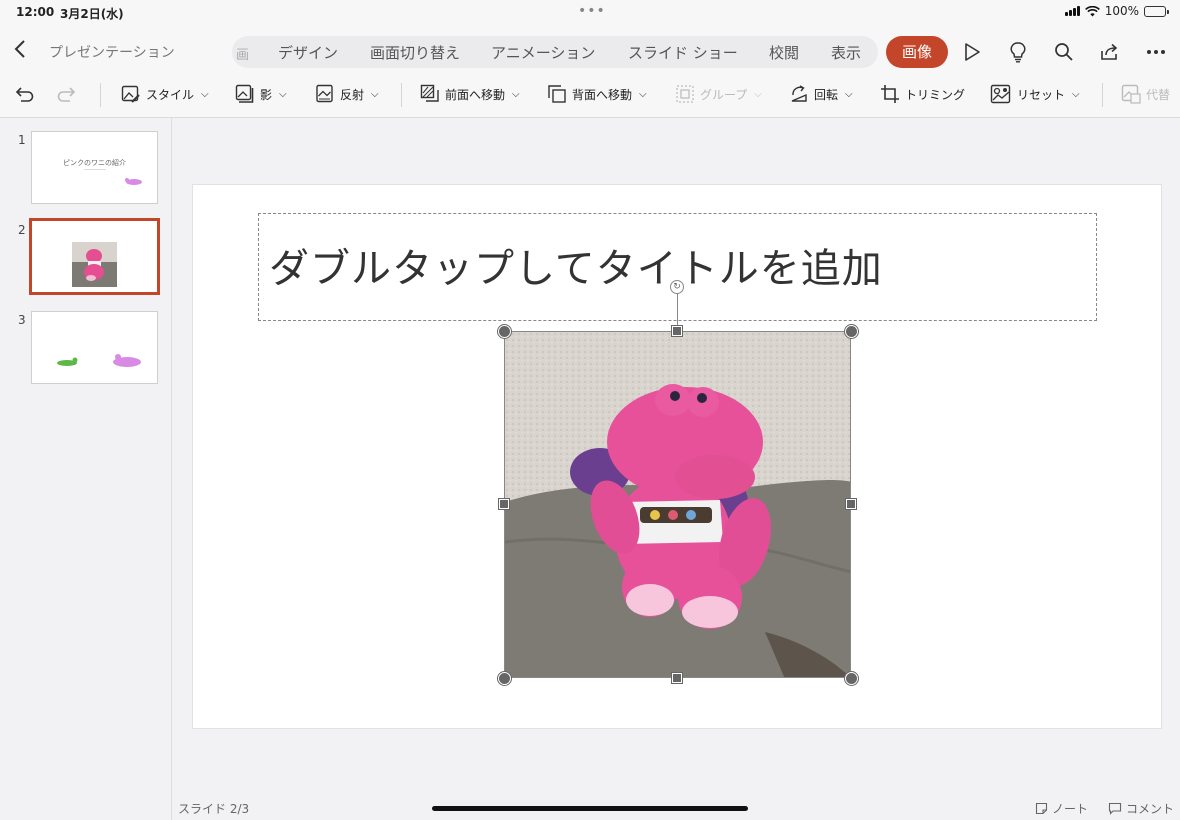  I want to click on slide-number: 3, so click(22, 320).